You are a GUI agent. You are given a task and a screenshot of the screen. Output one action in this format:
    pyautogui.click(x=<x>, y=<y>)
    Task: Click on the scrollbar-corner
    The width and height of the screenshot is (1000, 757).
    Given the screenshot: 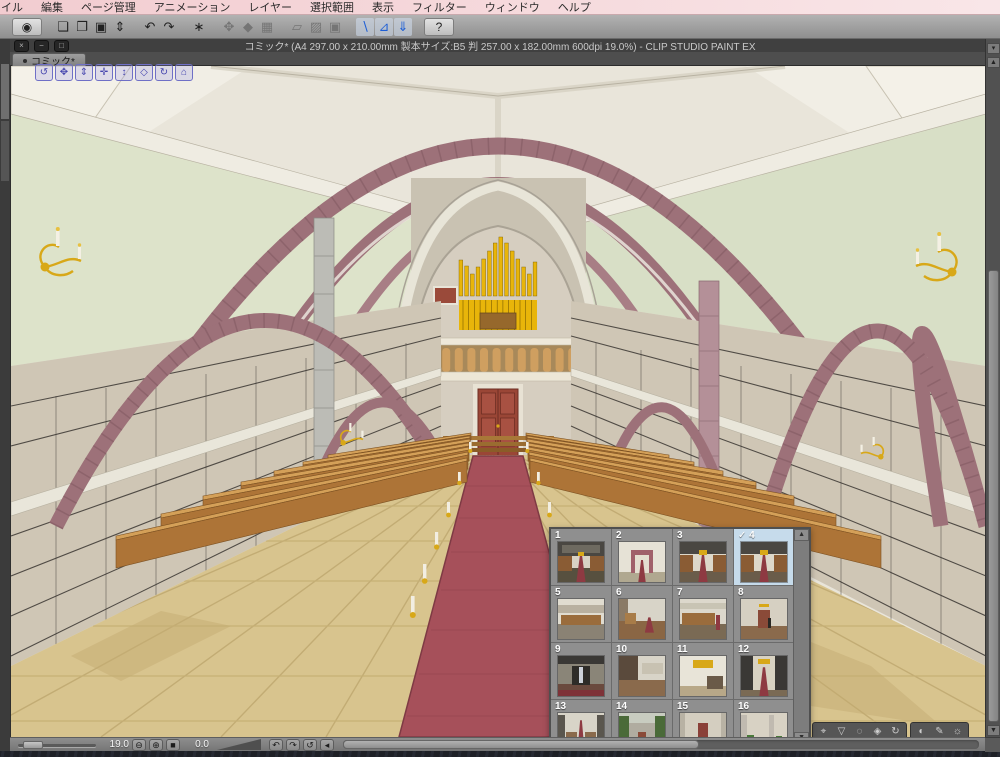 What is the action you would take?
    pyautogui.click(x=992, y=744)
    